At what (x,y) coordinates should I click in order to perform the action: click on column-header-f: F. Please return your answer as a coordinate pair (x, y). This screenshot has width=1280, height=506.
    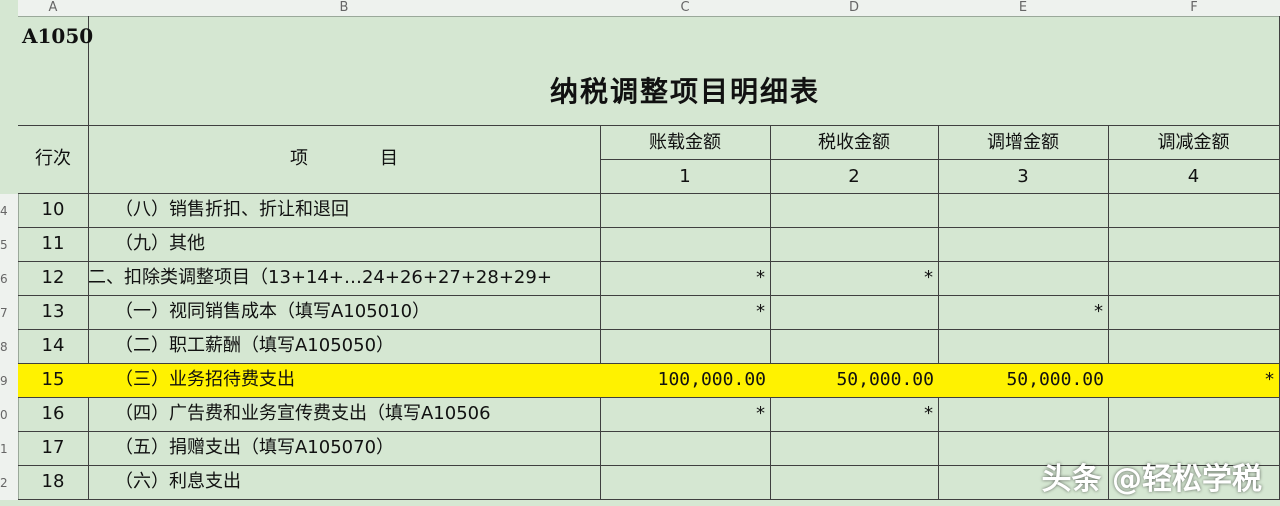
    Looking at the image, I should click on (1194, 8).